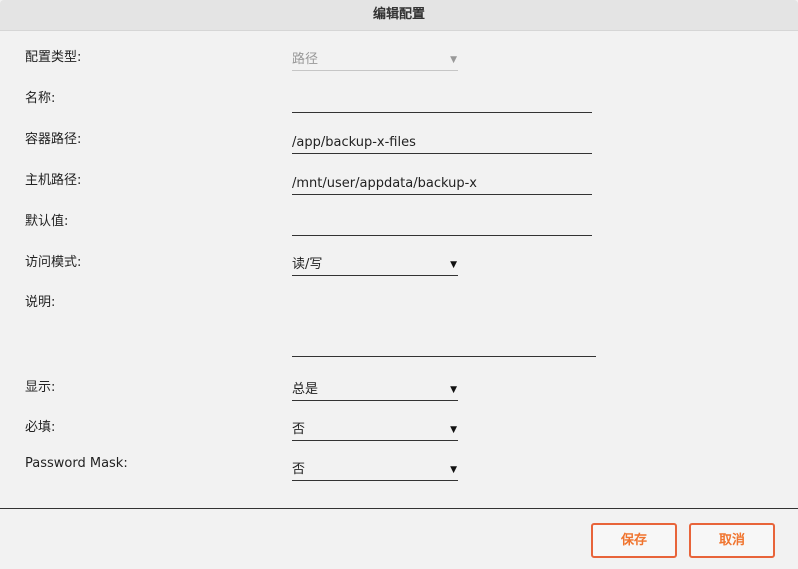  Describe the element at coordinates (399, 508) in the screenshot. I see `footer-divider` at that location.